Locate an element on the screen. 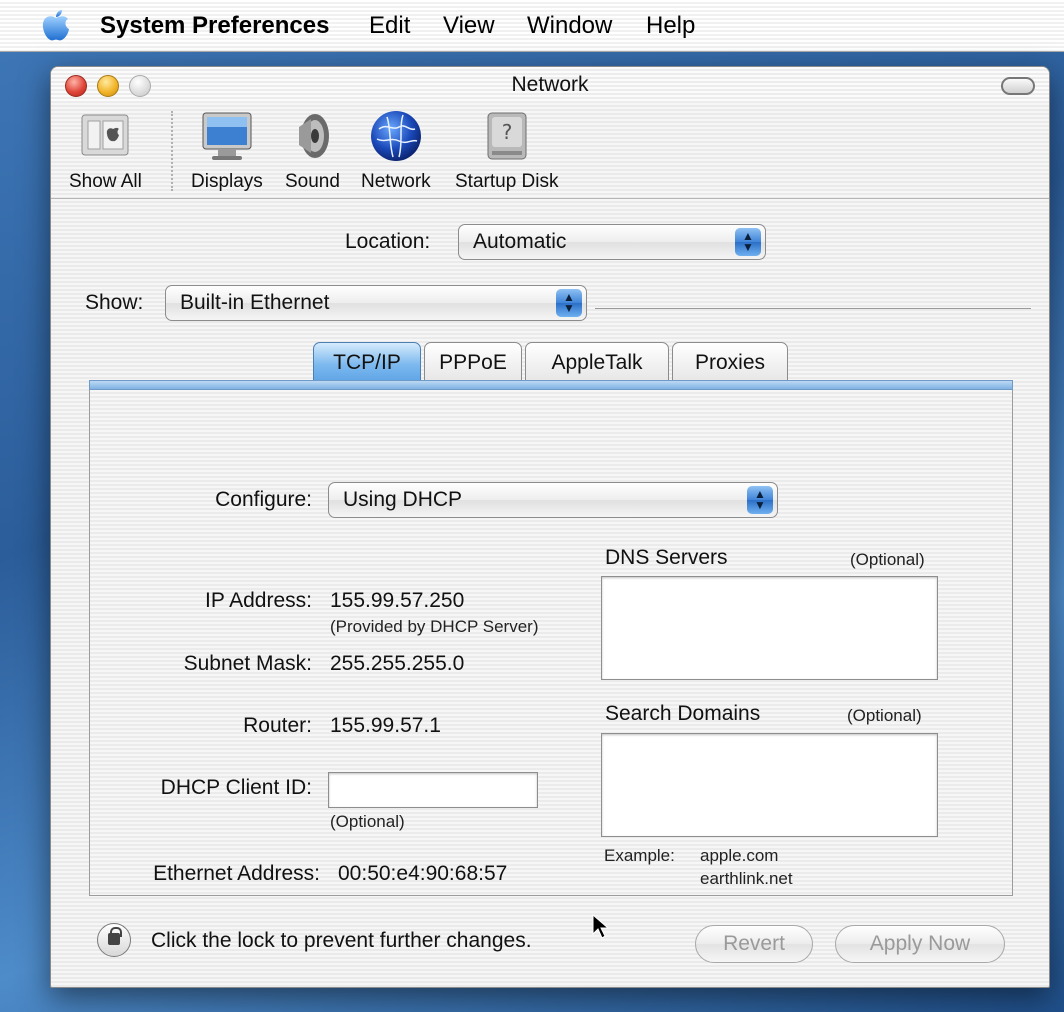 The width and height of the screenshot is (1064, 1012). dns-servers-label: DNS Servers is located at coordinates (666, 557).